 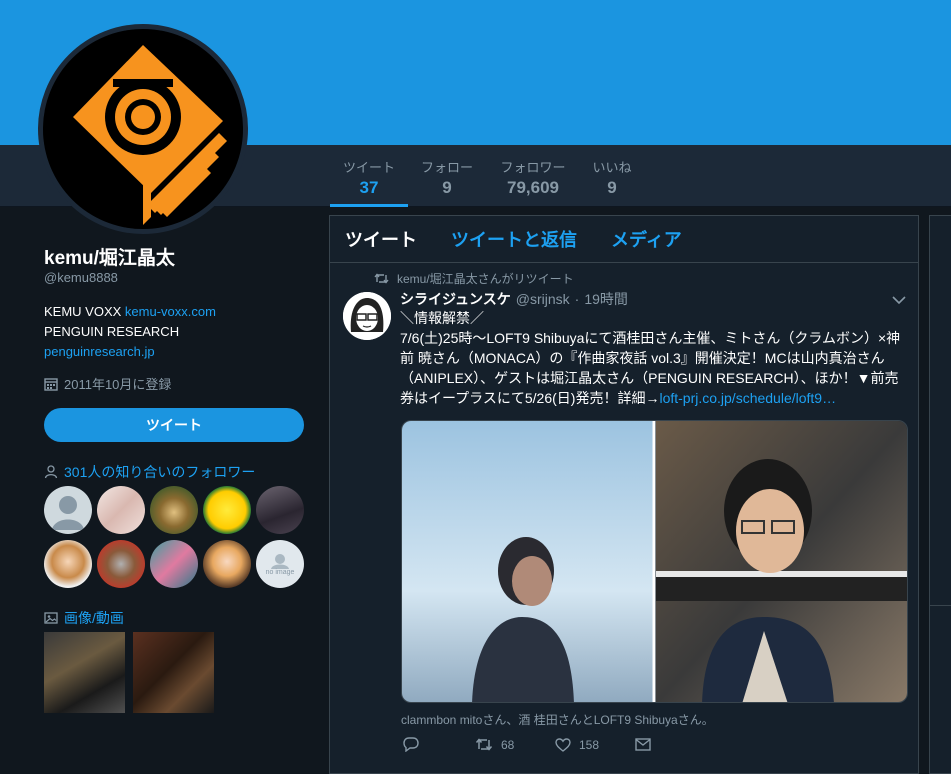 I want to click on envelope-icon, so click(x=643, y=744).